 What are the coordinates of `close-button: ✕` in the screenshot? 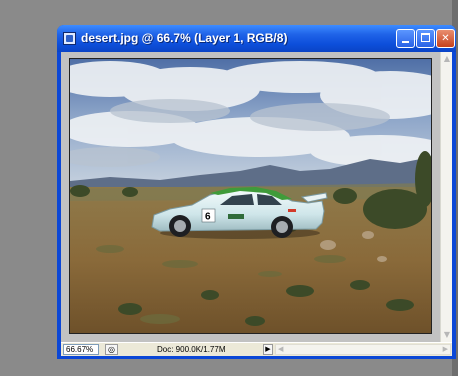 It's located at (445, 38).